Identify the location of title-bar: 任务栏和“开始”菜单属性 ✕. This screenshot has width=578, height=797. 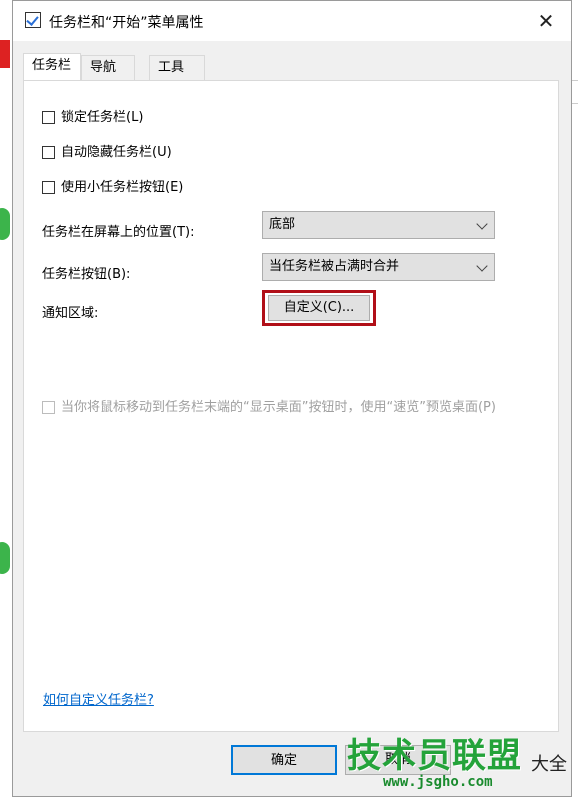
(292, 21).